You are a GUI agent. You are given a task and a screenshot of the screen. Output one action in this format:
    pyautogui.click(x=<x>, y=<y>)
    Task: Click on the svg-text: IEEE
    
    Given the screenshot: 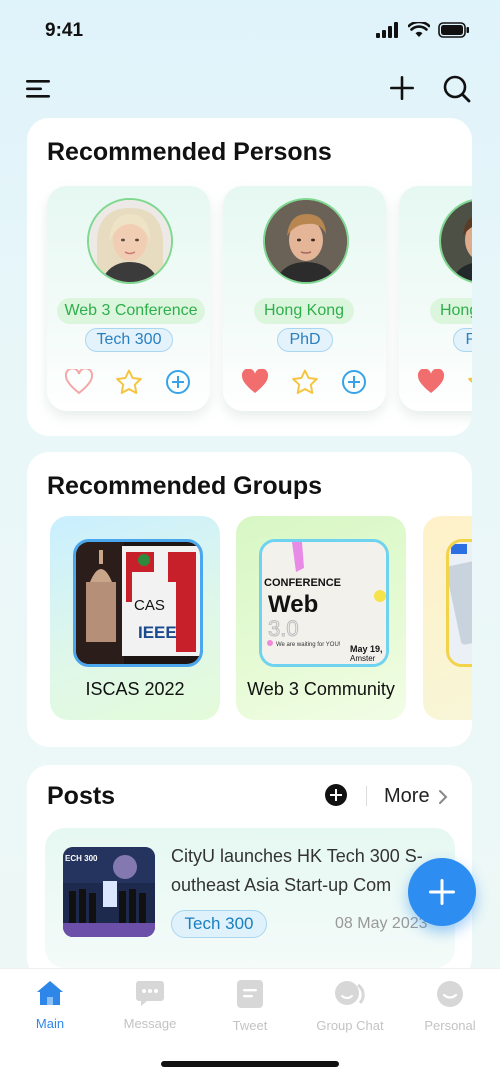 What is the action you would take?
    pyautogui.click(x=157, y=632)
    